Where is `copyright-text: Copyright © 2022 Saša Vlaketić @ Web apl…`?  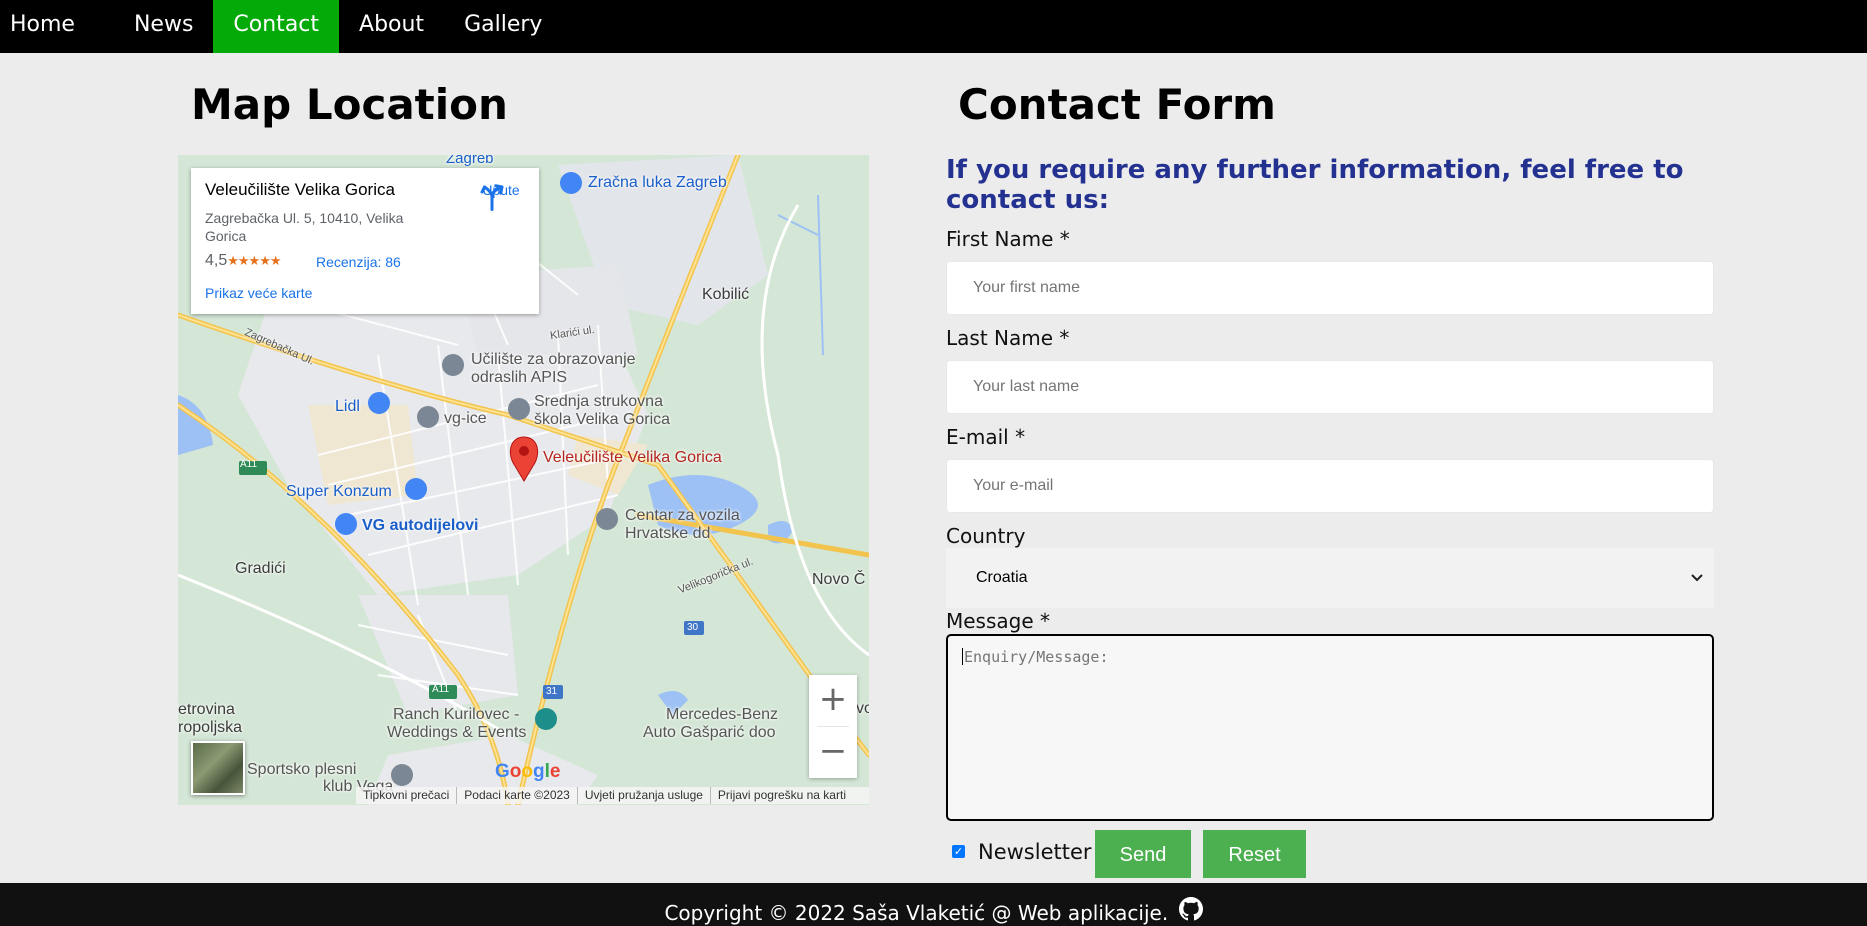
copyright-text: Copyright © 2022 Saša Vlaketić @ Web apl… is located at coordinates (916, 913).